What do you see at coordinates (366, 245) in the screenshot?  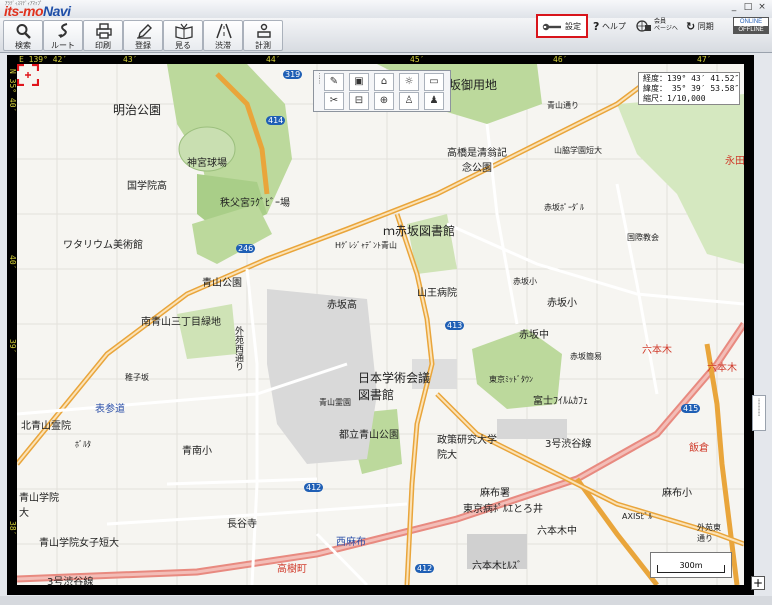 I see `map-label: Hｸﾞﾚｼﾞｬﾃﾞﾝﾄ青山` at bounding box center [366, 245].